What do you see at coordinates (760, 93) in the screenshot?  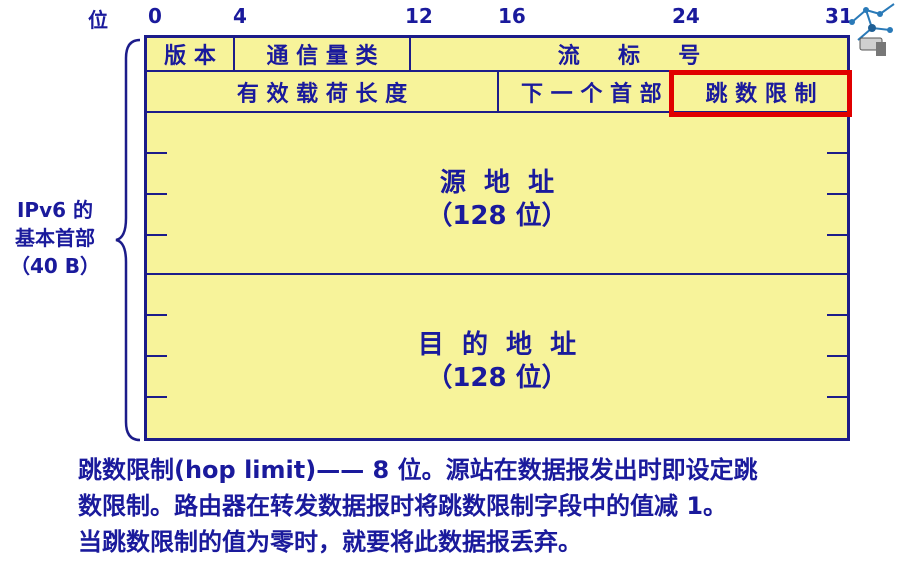 I see `hop-limit-highlight` at bounding box center [760, 93].